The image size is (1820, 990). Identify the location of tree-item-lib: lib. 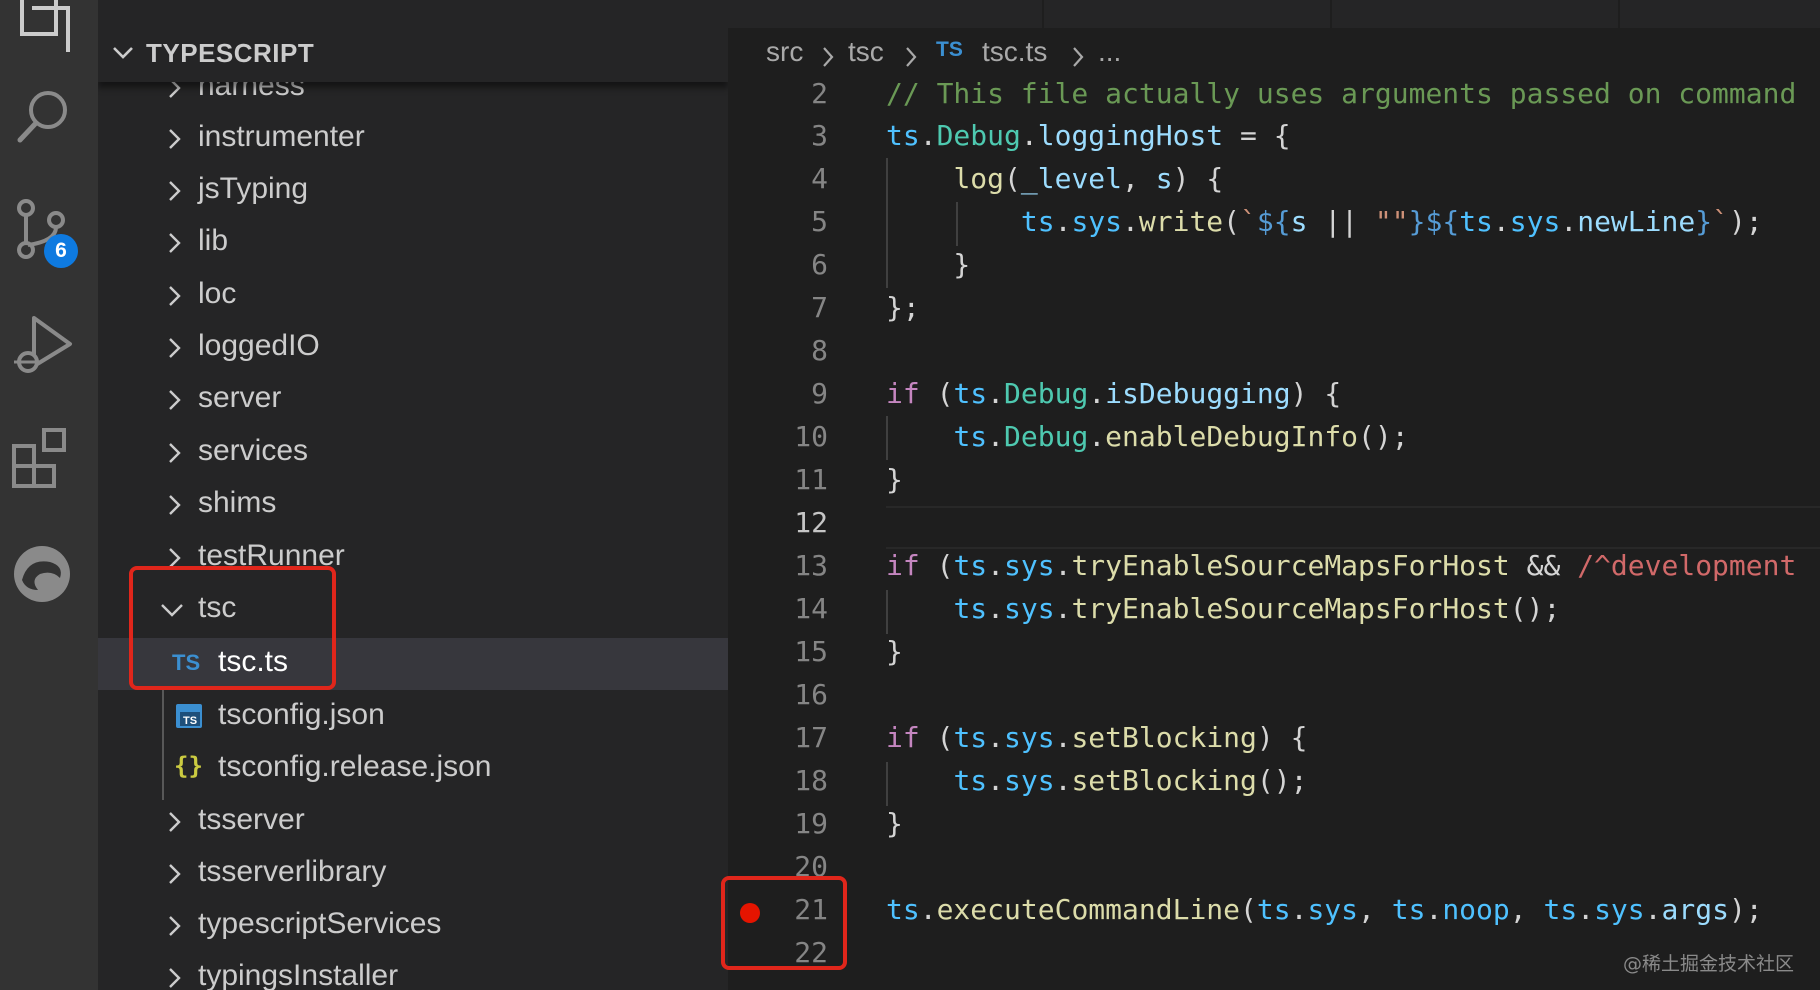
(413, 243).